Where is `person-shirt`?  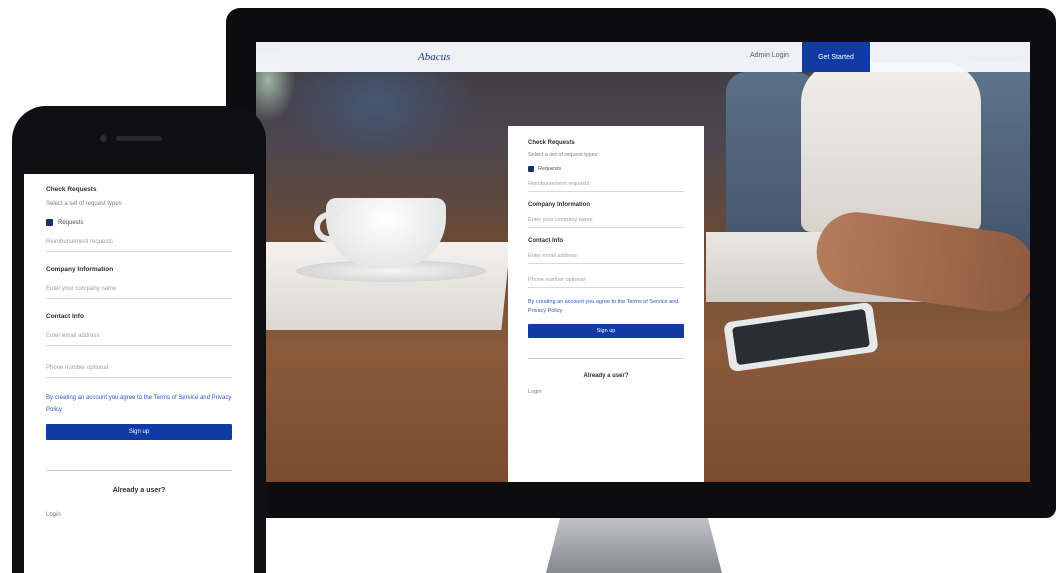 person-shirt is located at coordinates (891, 147).